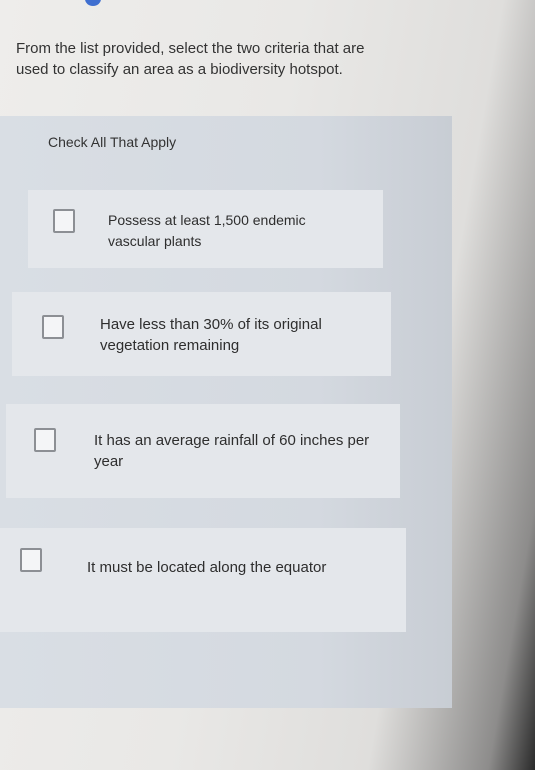 This screenshot has width=535, height=770. Describe the element at coordinates (207, 567) in the screenshot. I see `option-label: It must be located along the equator` at that location.